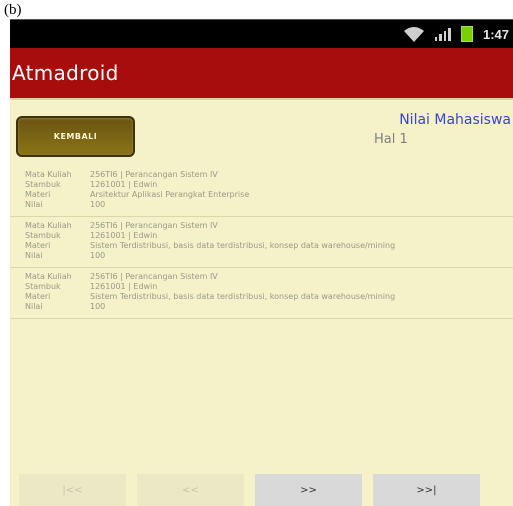 The height and width of the screenshot is (506, 513). What do you see at coordinates (455, 120) in the screenshot?
I see `page-title: Nilai Mahasiswa` at bounding box center [455, 120].